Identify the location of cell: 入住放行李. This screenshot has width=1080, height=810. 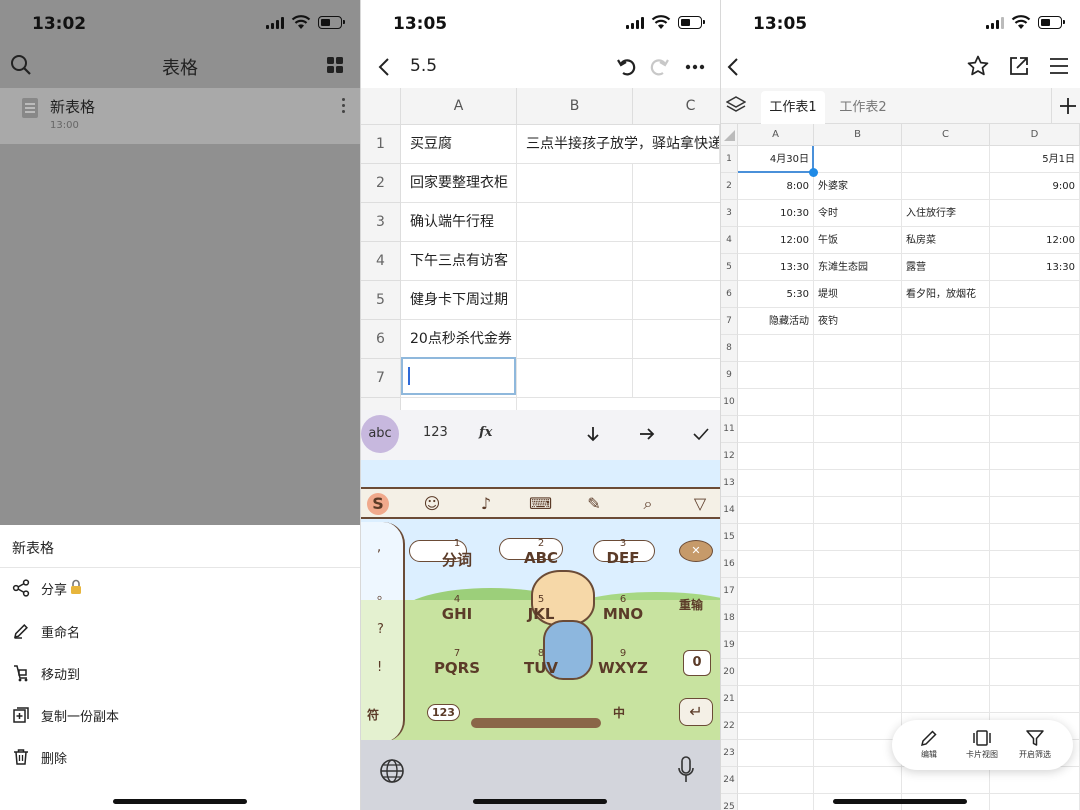
(946, 213).